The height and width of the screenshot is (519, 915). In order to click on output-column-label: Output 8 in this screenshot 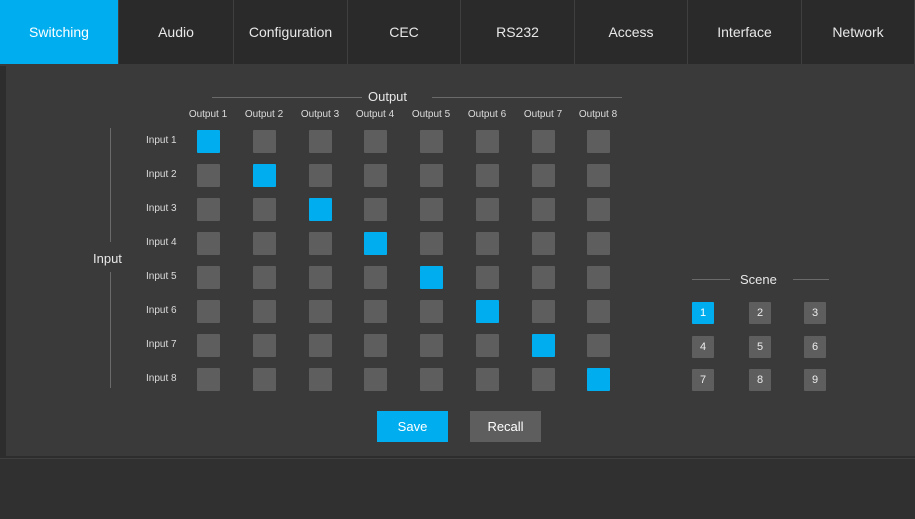, I will do `click(598, 114)`.